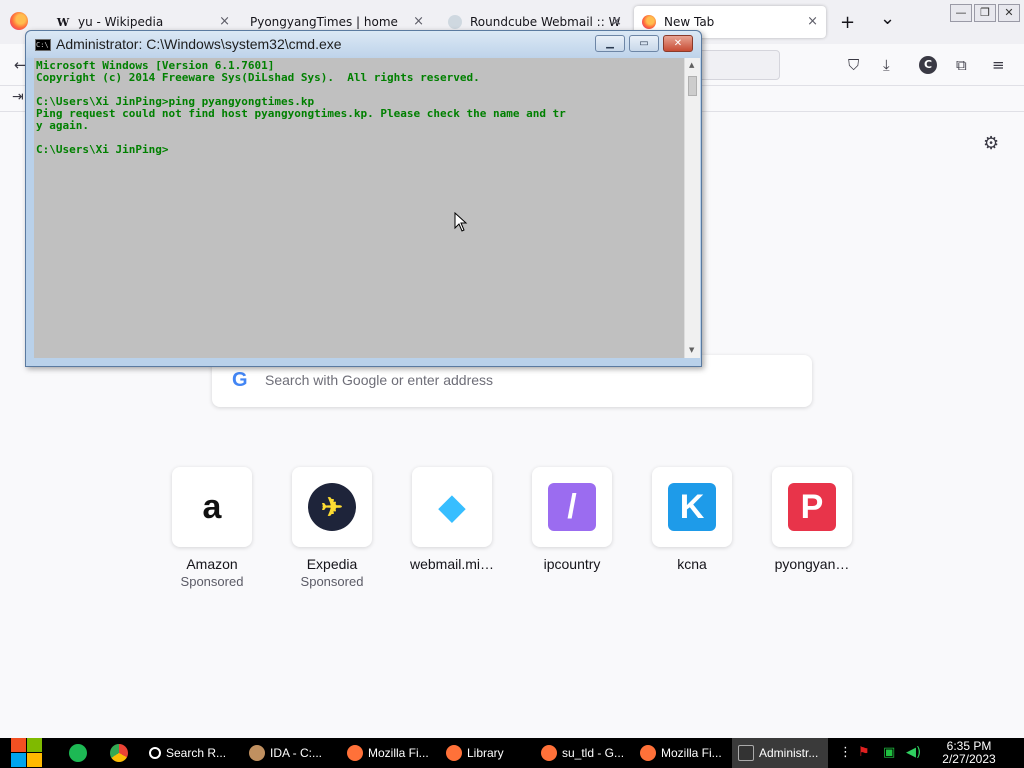 The width and height of the screenshot is (1024, 768). I want to click on expedia-icon: ✈, so click(332, 507).